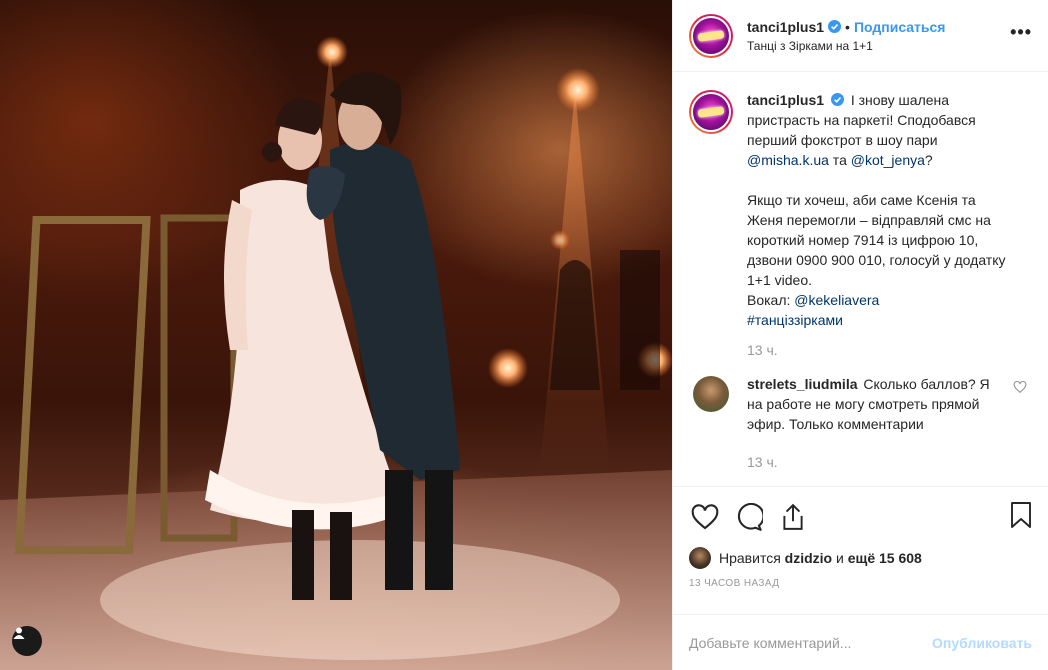 The height and width of the screenshot is (670, 1048). What do you see at coordinates (808, 558) in the screenshot?
I see `liker-username: dzidzio` at bounding box center [808, 558].